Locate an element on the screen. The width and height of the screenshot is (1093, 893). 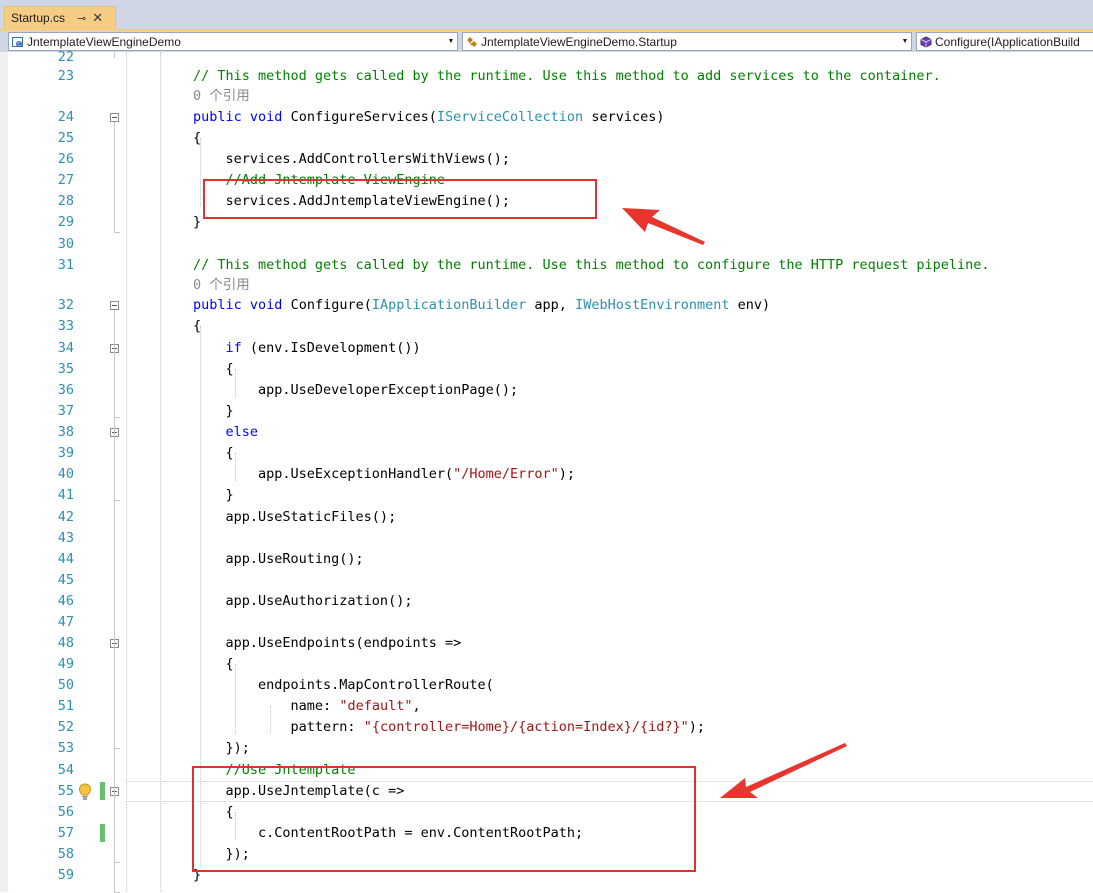
code-token: } is located at coordinates (197, 222).